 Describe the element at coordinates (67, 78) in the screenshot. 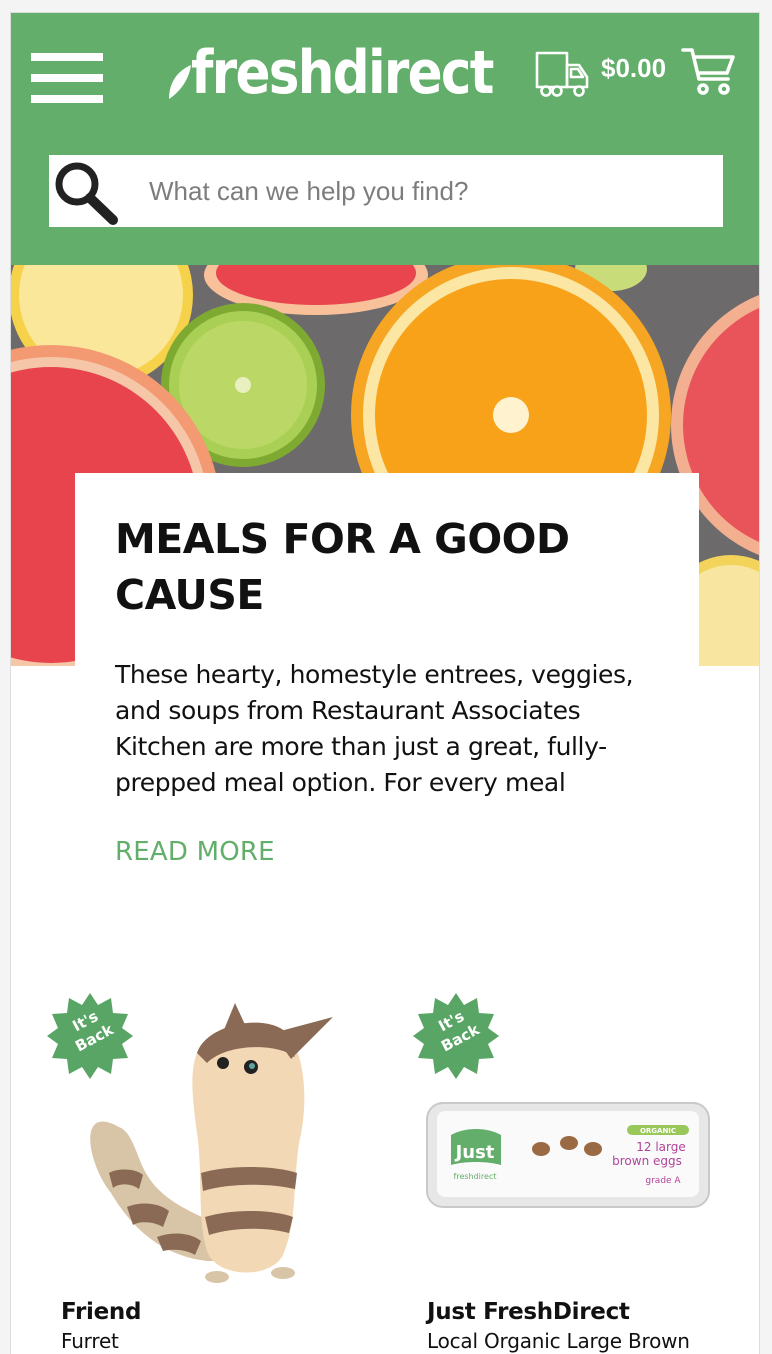

I see `menu-icon` at that location.